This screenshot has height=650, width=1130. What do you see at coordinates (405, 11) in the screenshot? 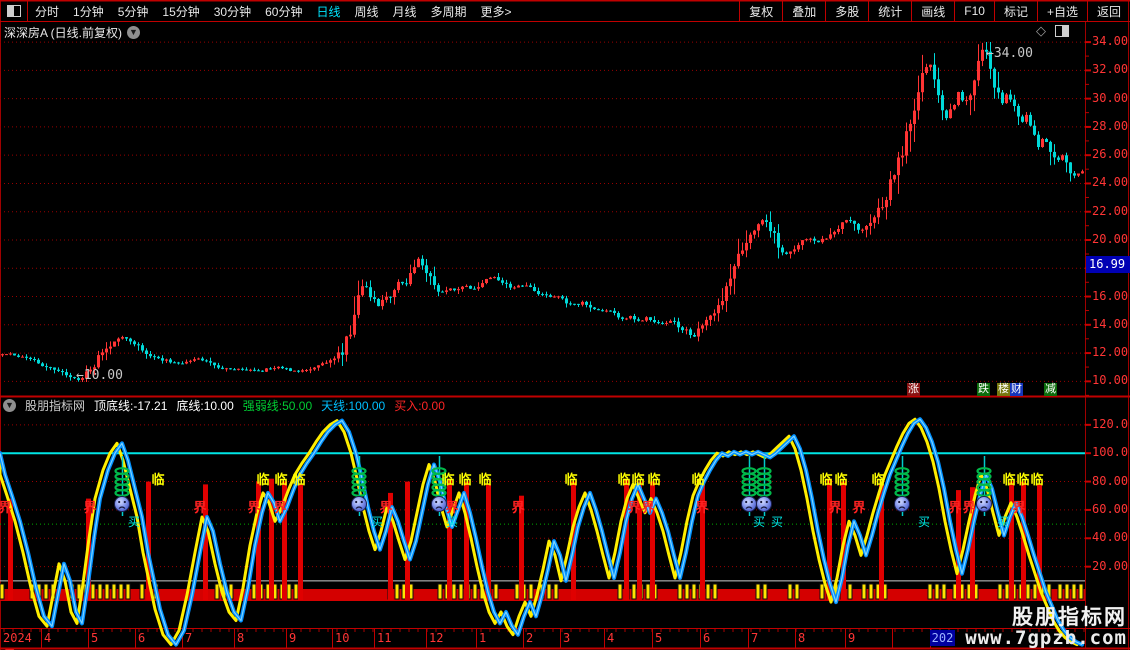
I see `menu-item-月线: 月线` at bounding box center [405, 11].